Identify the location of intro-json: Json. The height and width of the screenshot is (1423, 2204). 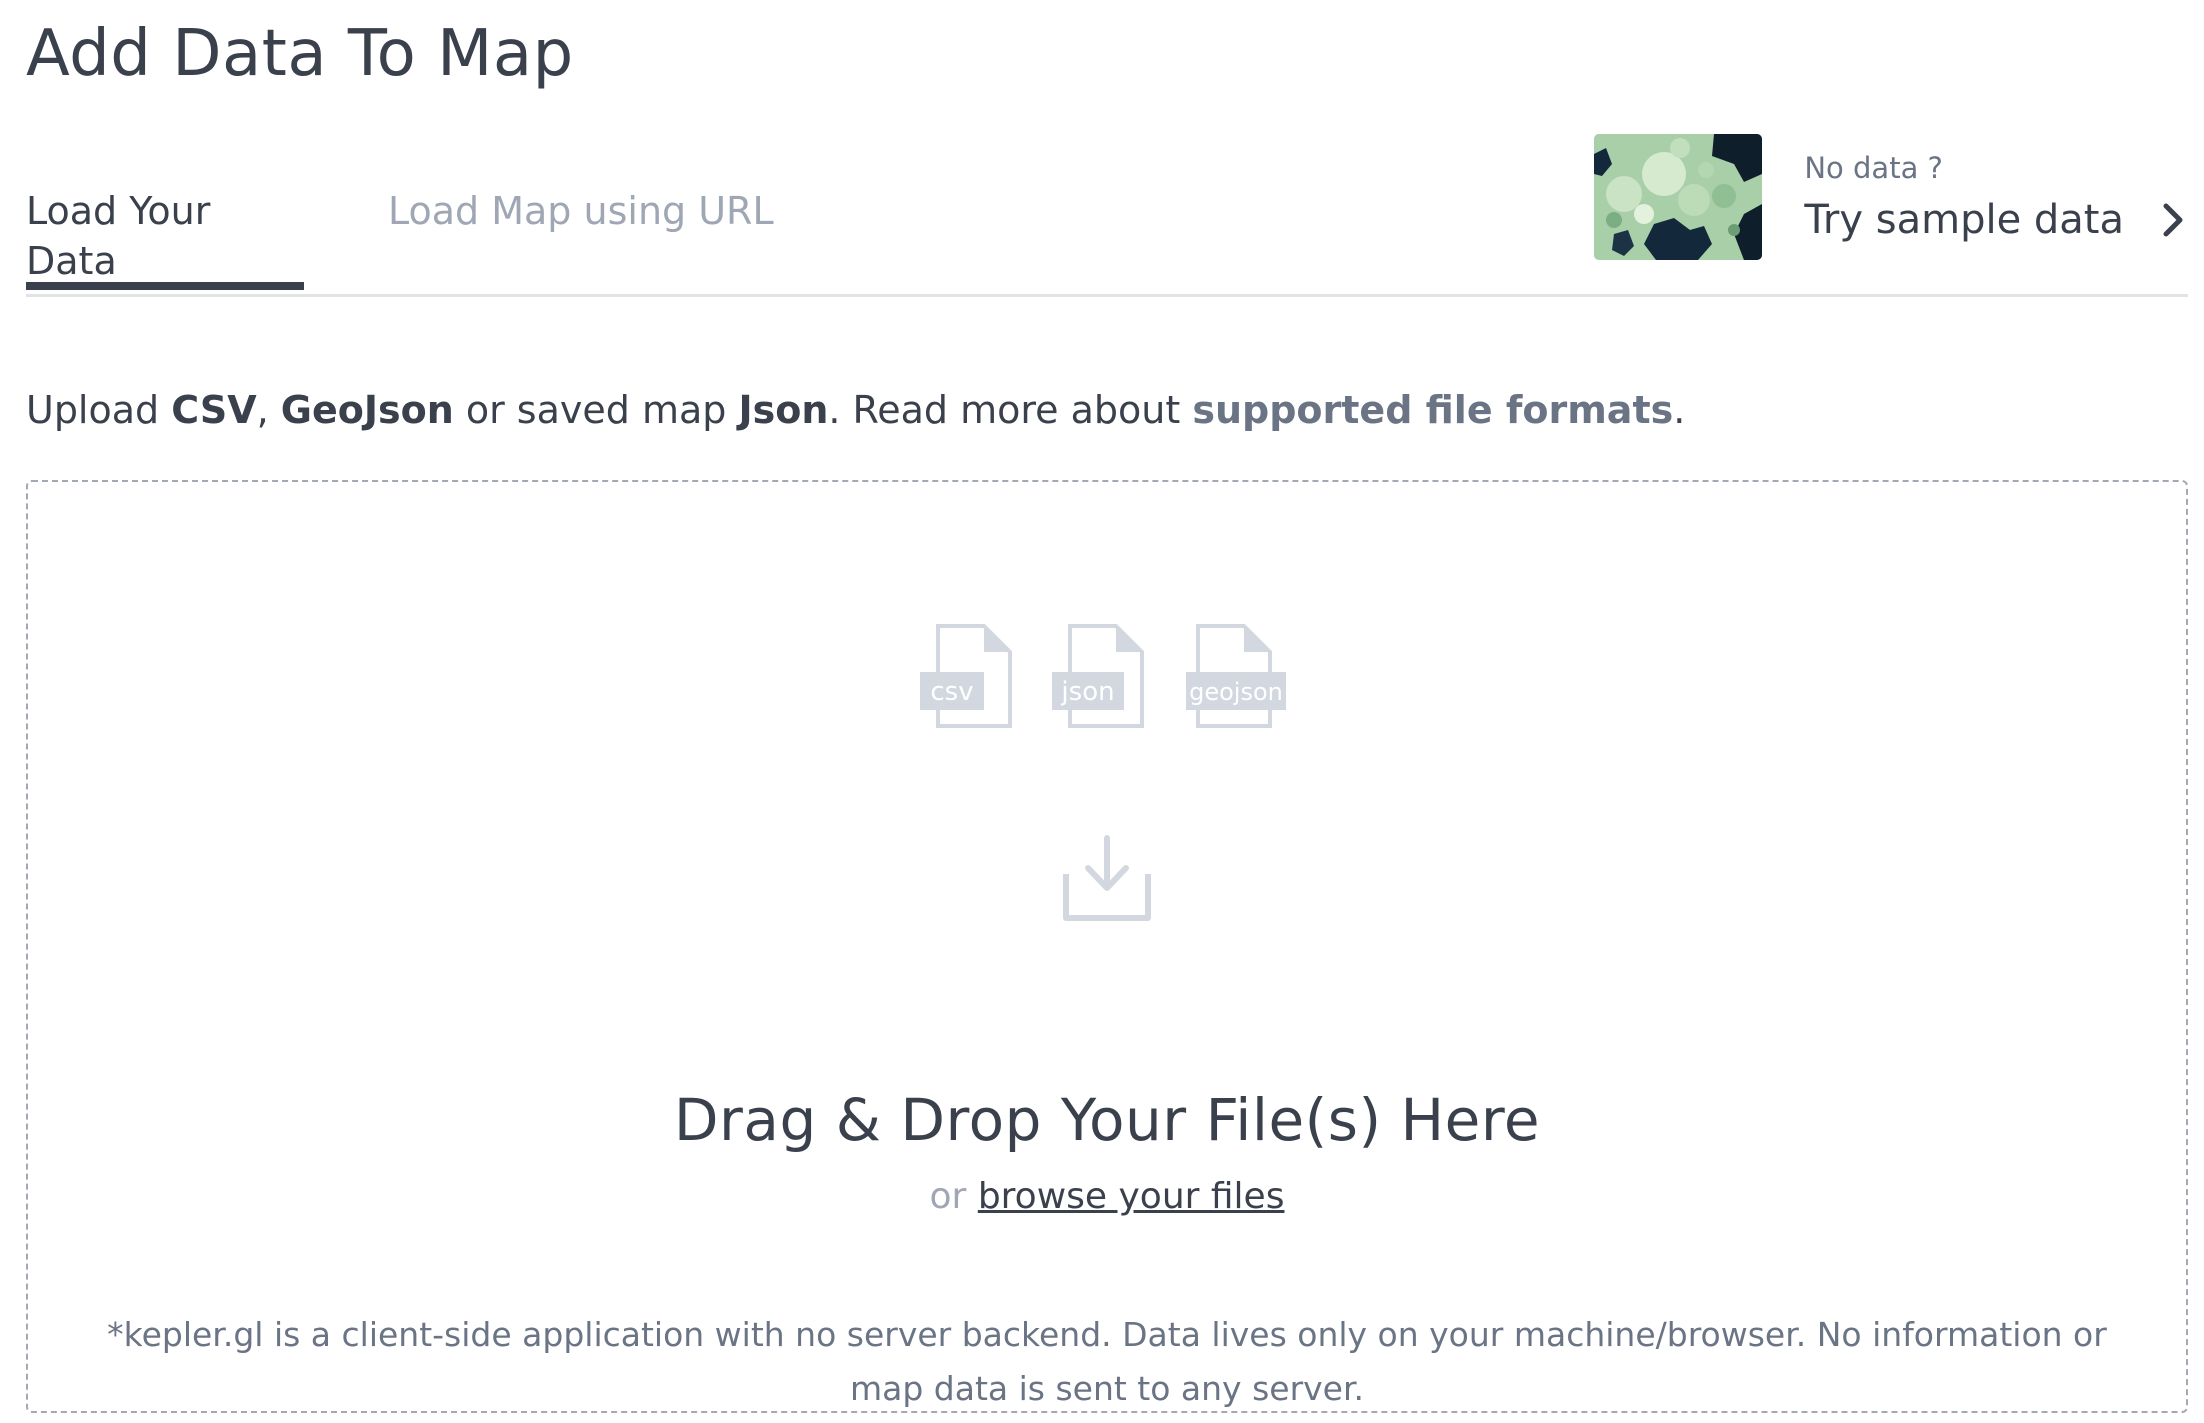
(783, 410).